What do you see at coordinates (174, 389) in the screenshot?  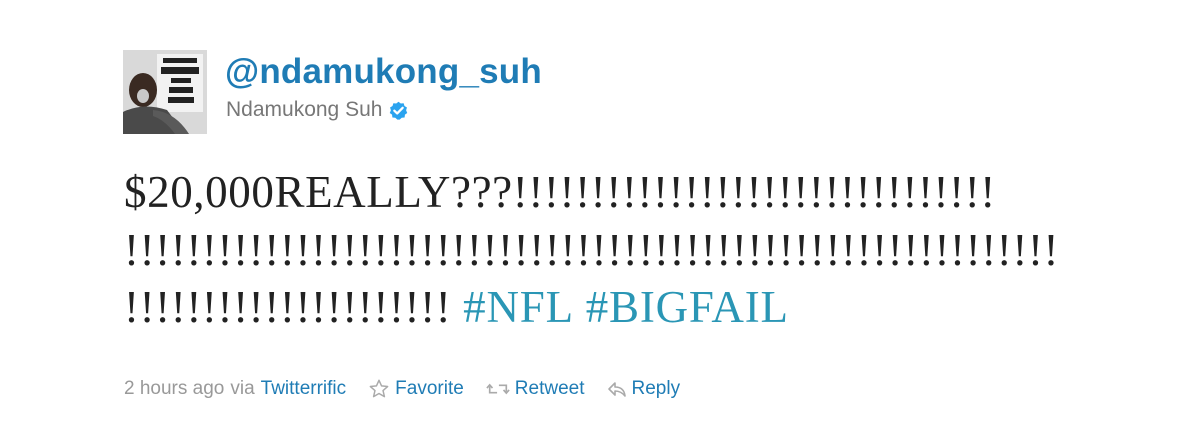 I see `timestamp: 2 hours ago` at bounding box center [174, 389].